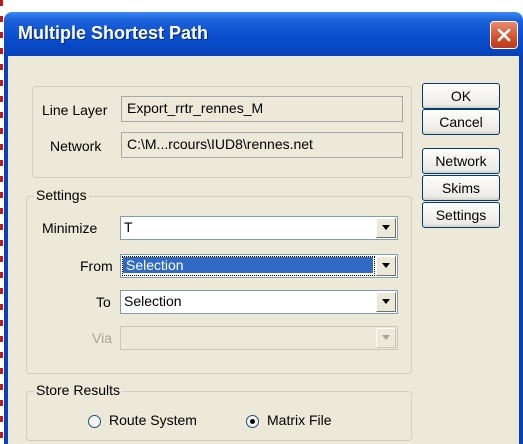  What do you see at coordinates (61, 195) in the screenshot?
I see `settings-group-label: Settings` at bounding box center [61, 195].